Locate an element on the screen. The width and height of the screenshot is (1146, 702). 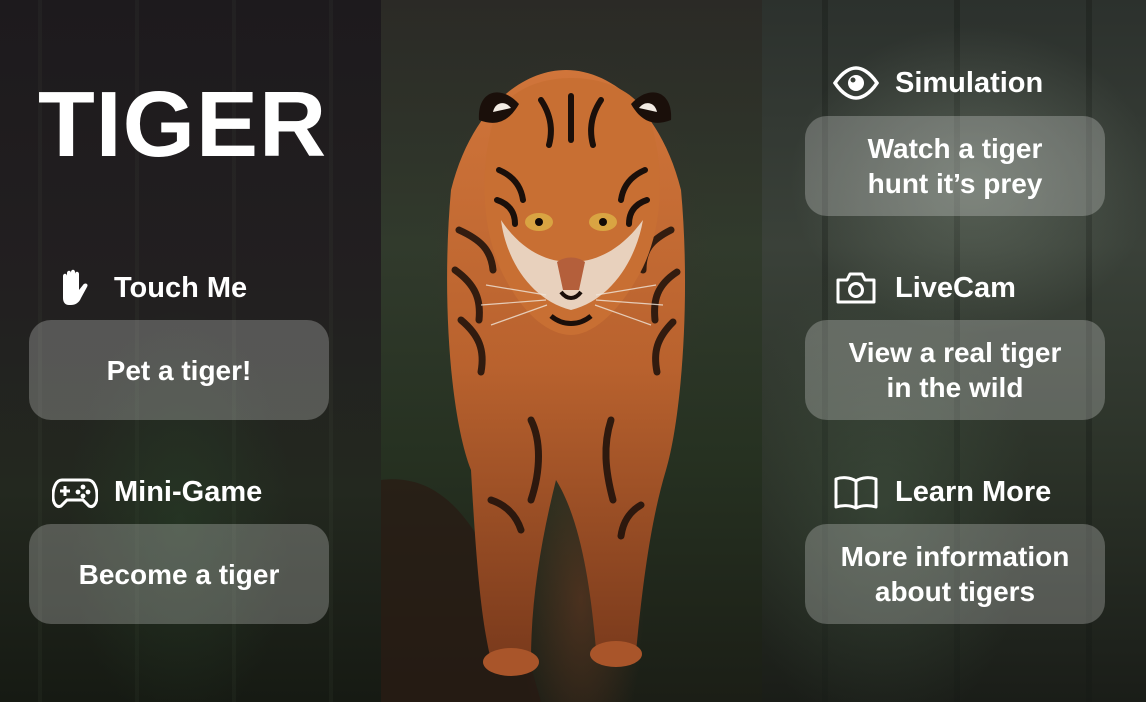
pet-a-tiger-text: Pet a tiger! is located at coordinates (179, 370).